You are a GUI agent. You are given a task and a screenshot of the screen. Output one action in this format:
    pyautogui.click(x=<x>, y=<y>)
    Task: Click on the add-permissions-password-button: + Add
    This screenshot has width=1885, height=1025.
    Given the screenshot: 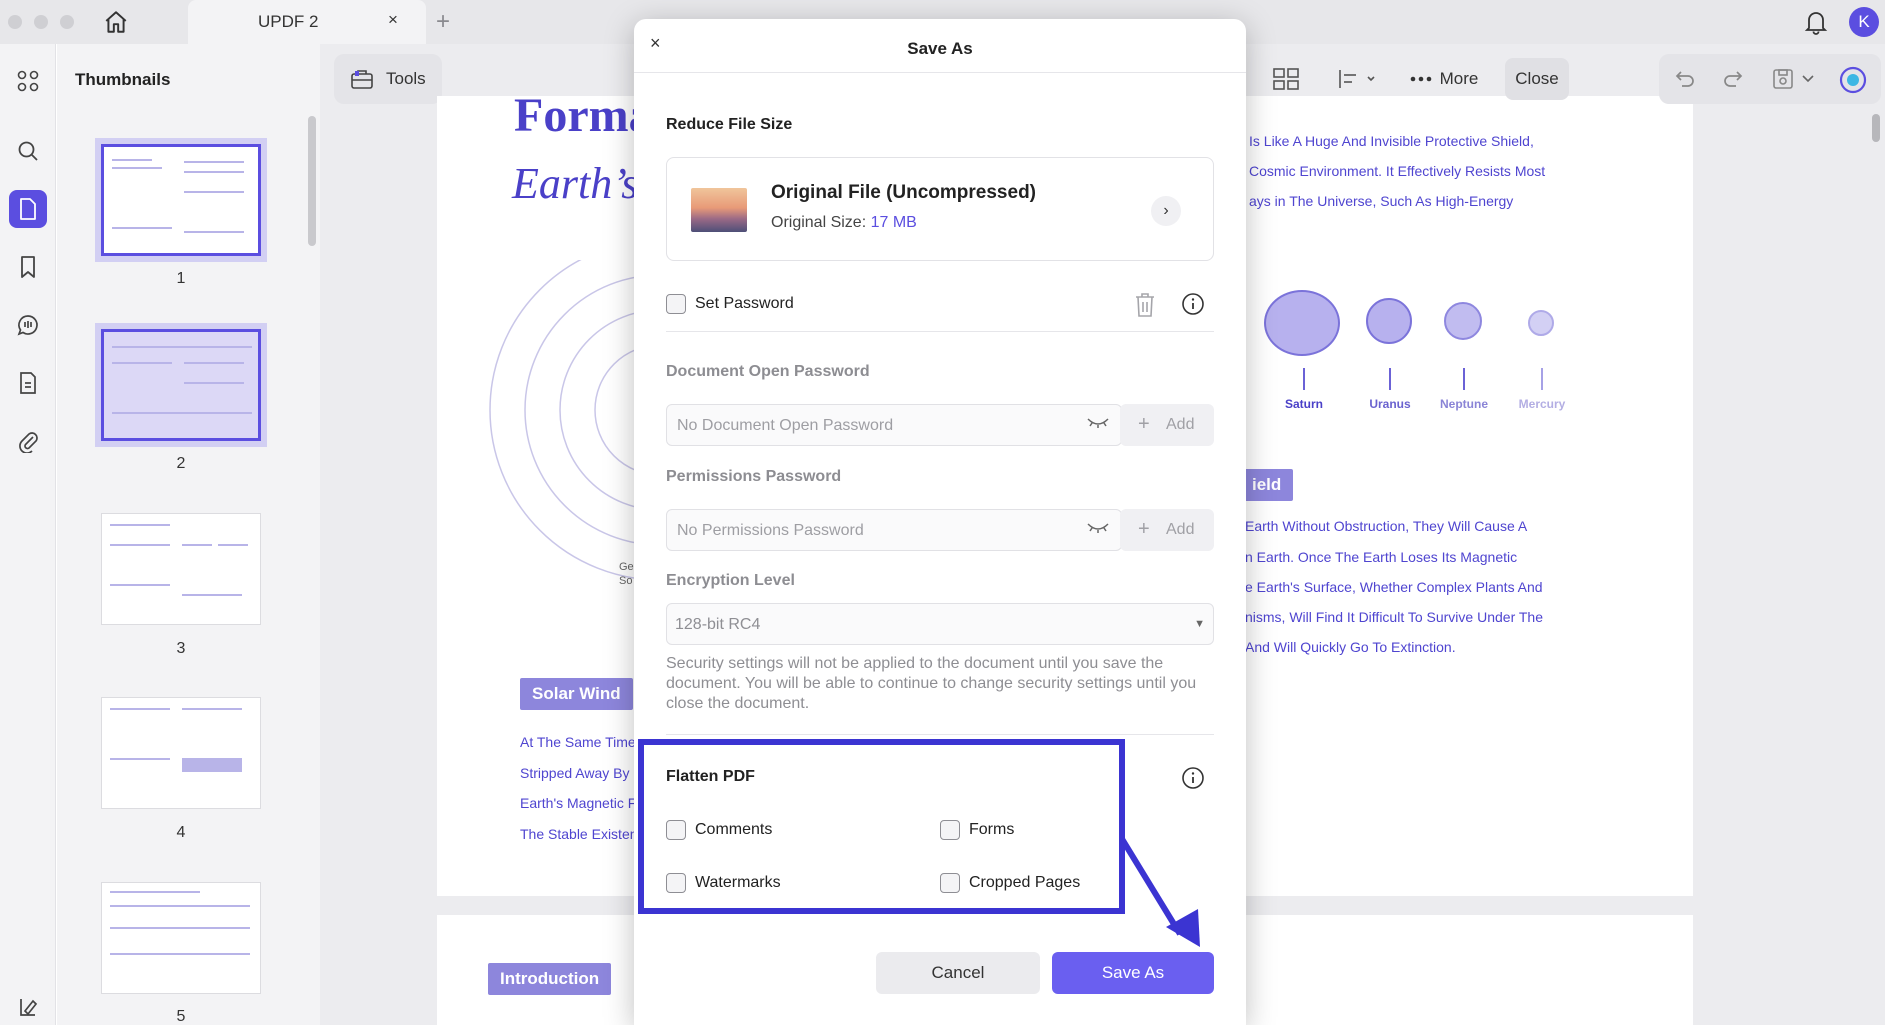 What is the action you would take?
    pyautogui.click(x=1167, y=530)
    